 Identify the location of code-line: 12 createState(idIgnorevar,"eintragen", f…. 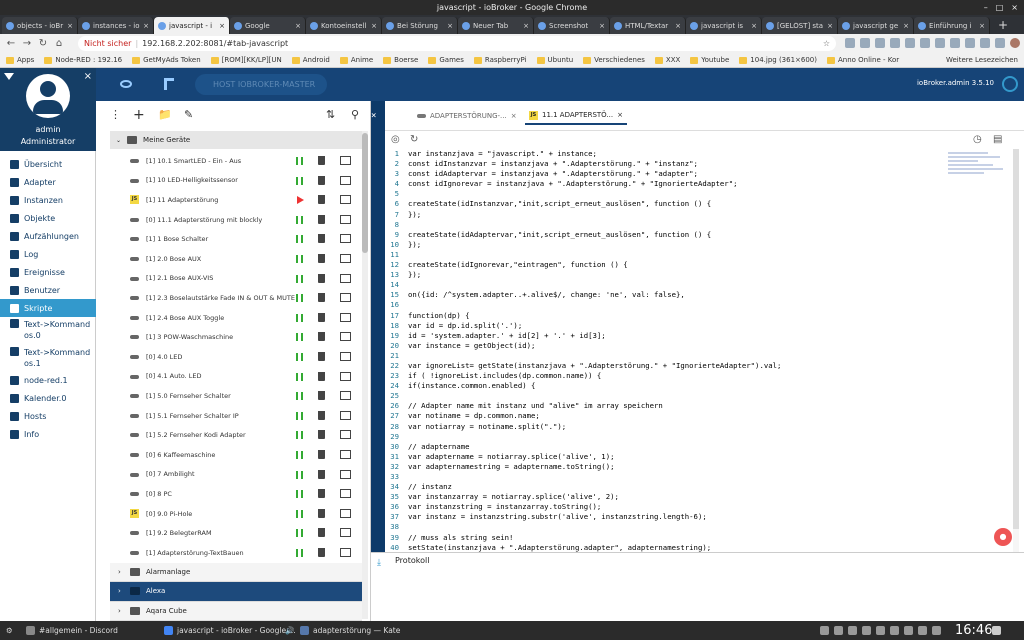
(701, 265).